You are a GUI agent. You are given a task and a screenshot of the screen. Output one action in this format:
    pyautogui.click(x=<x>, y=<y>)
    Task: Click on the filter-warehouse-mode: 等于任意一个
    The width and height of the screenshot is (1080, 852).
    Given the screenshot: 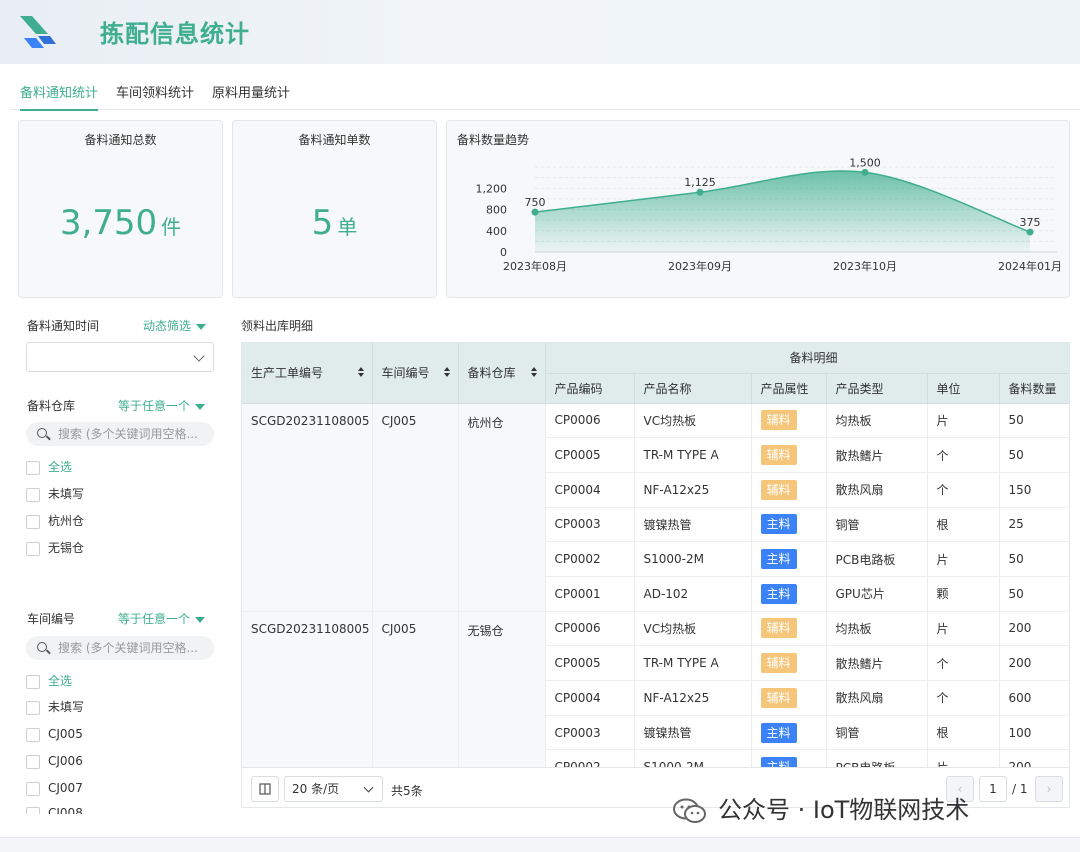 What is the action you would take?
    pyautogui.click(x=162, y=405)
    